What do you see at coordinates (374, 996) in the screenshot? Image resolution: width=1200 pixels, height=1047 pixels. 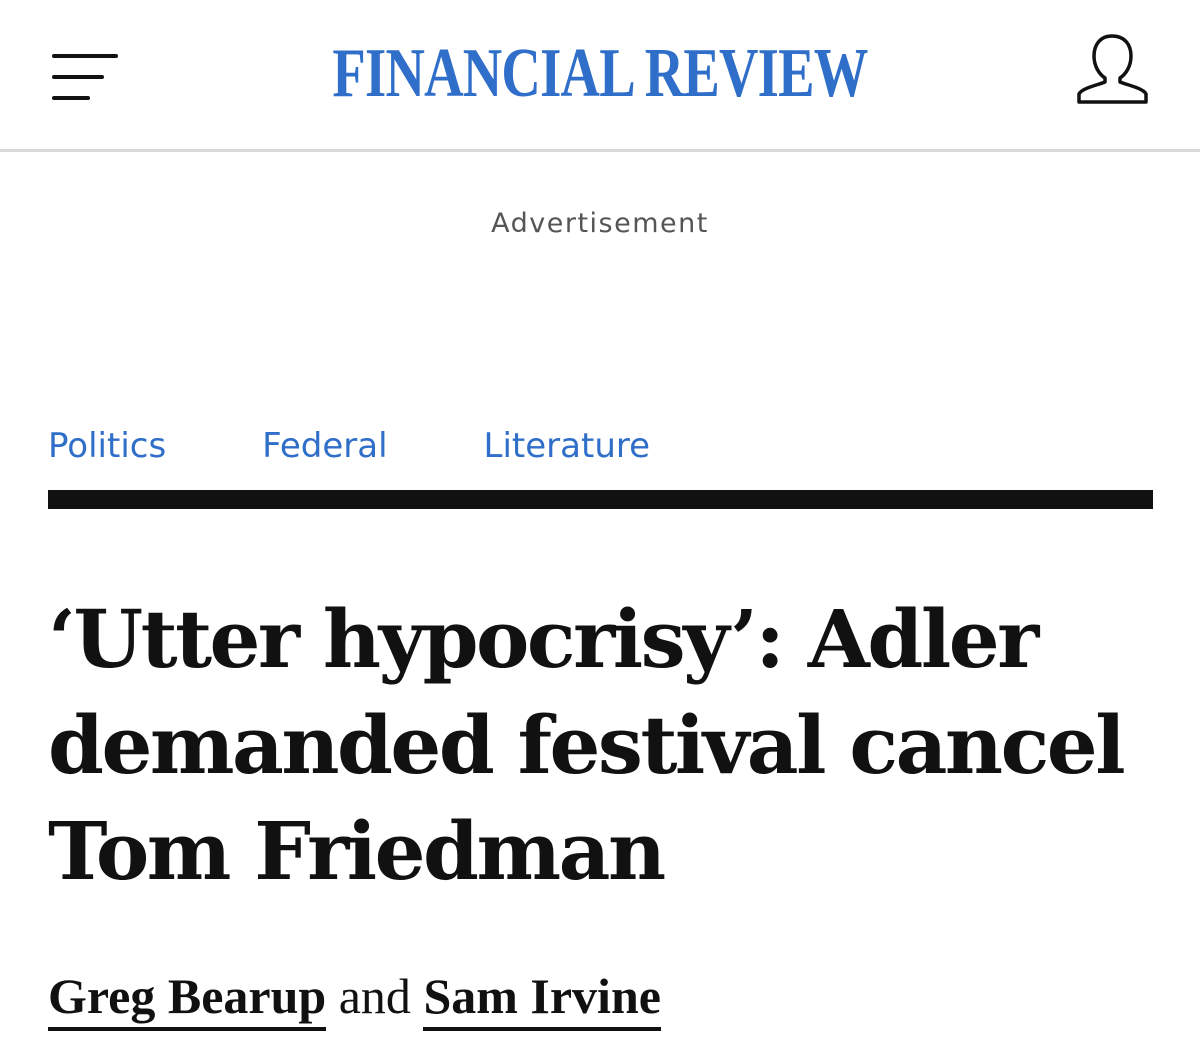 I see `byline-conjunction: and` at bounding box center [374, 996].